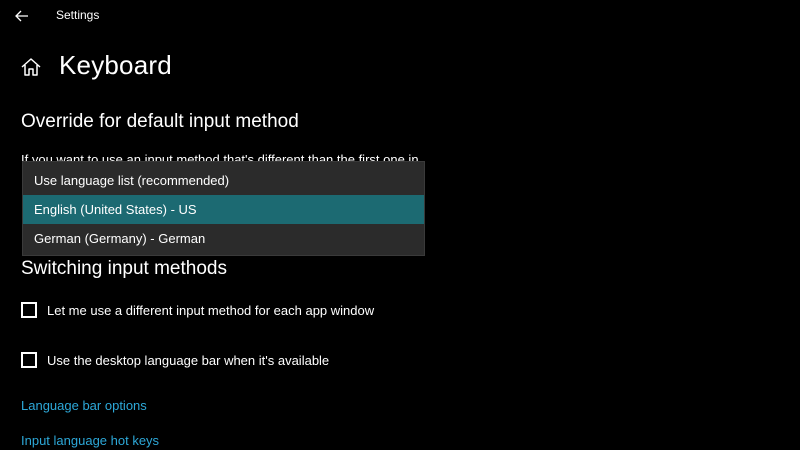 This screenshot has width=800, height=450. What do you see at coordinates (78, 15) in the screenshot?
I see `window-title: Settings` at bounding box center [78, 15].